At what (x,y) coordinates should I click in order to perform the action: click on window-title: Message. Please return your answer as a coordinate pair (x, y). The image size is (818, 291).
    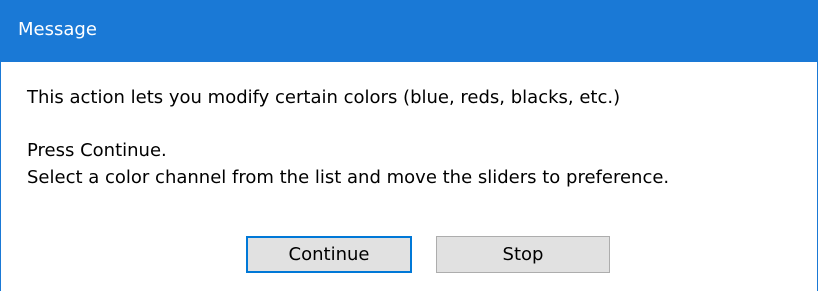
    Looking at the image, I should click on (57, 29).